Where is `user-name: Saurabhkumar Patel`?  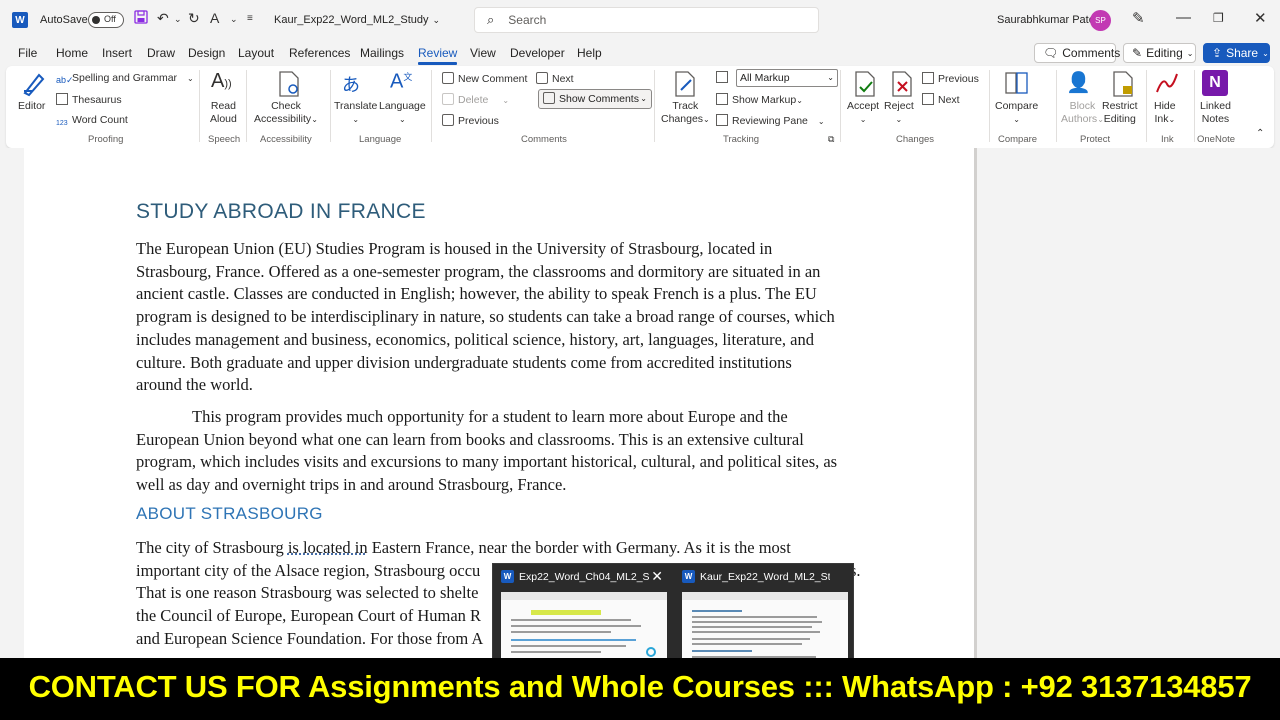
user-name: Saurabhkumar Patel is located at coordinates (1047, 20).